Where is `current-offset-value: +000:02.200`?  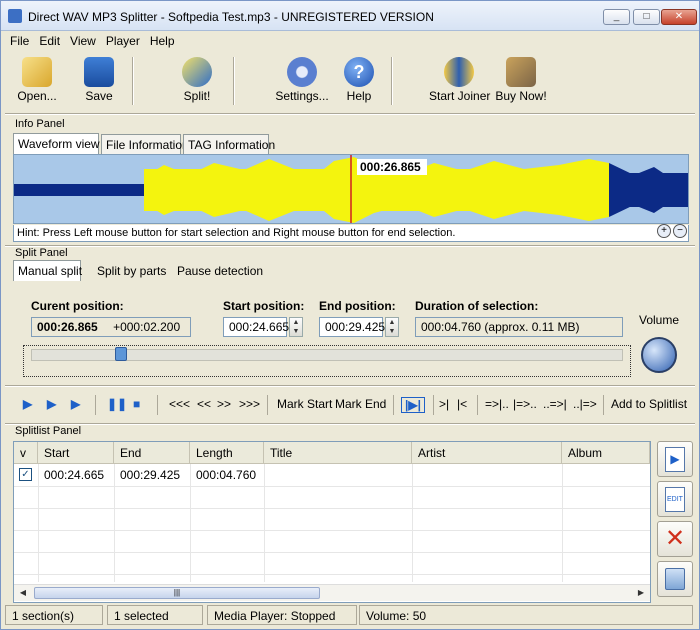
current-offset-value: +000:02.200 is located at coordinates (147, 327).